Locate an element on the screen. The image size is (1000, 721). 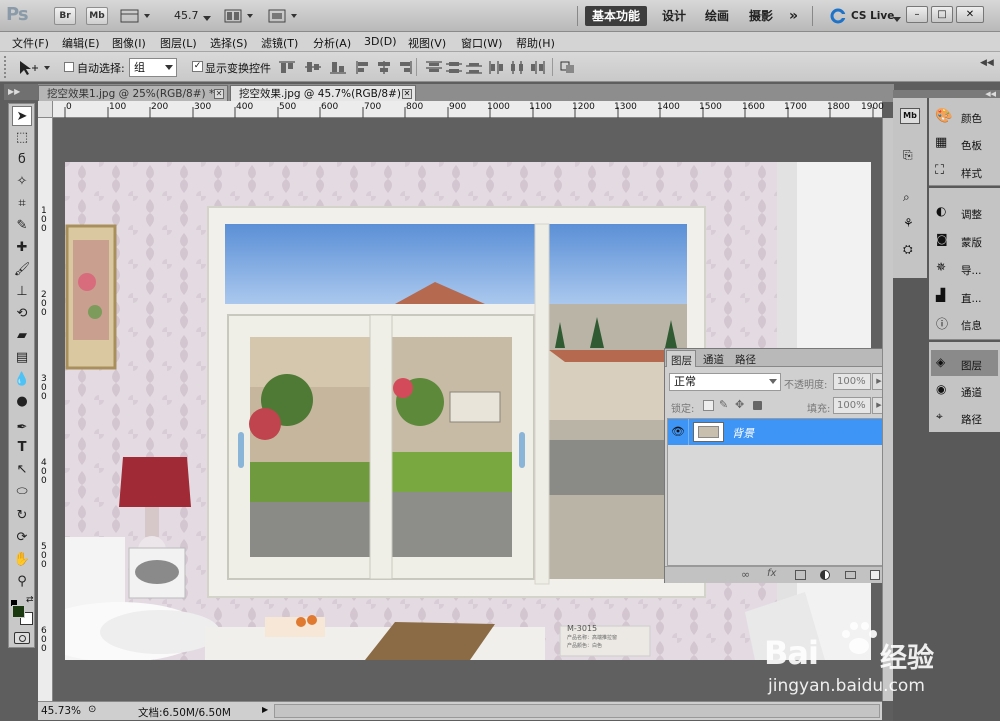
distribute-top-edges-icon is located at coordinates (434, 69).